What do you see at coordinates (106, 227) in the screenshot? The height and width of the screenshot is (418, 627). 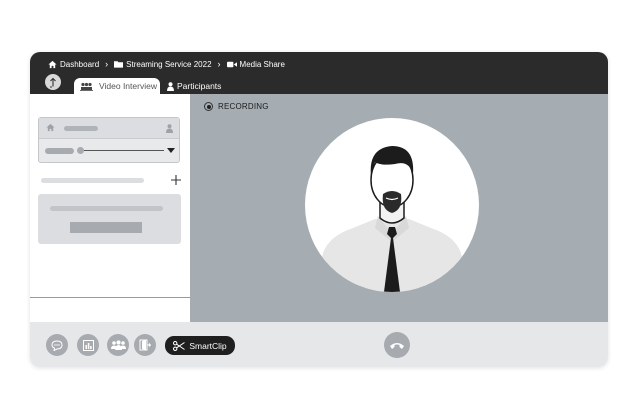 I see `placeholder-button` at bounding box center [106, 227].